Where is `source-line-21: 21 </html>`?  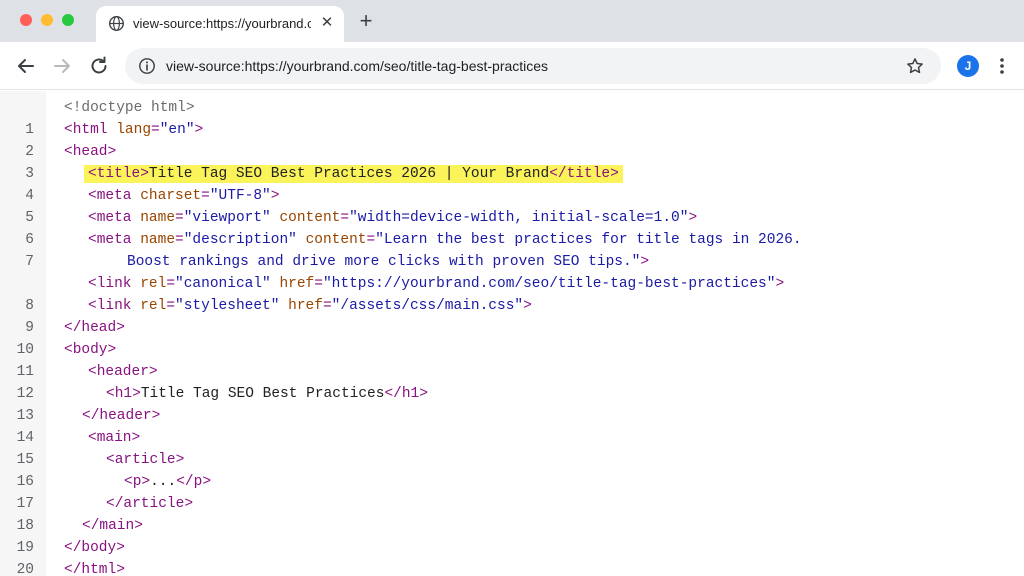
source-line-21: 21 </html> is located at coordinates (512, 567).